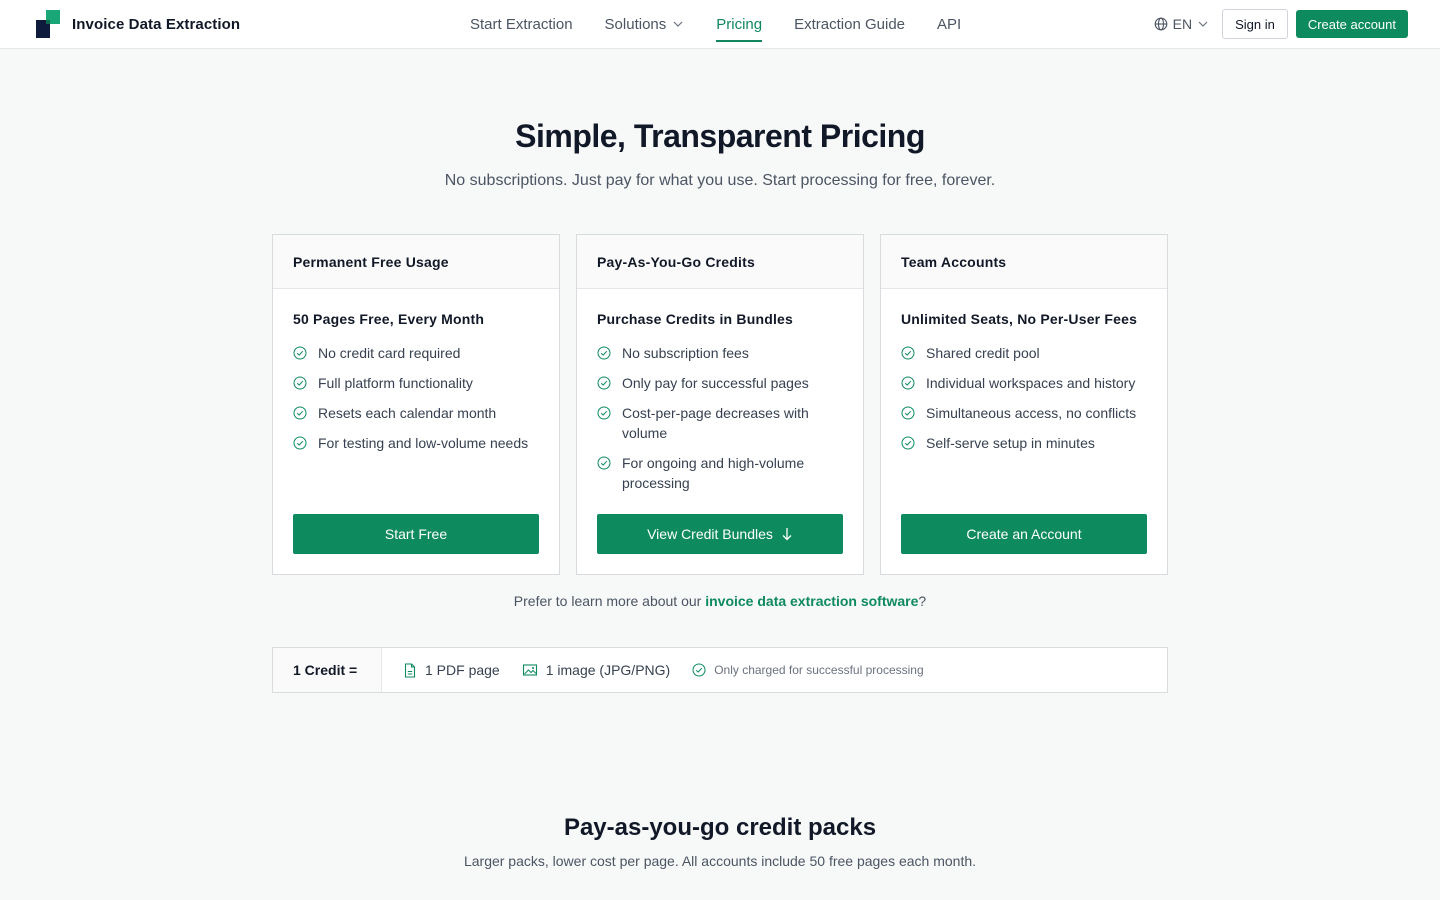 The image size is (1440, 900). What do you see at coordinates (787, 534) in the screenshot?
I see `arrow-down-icon` at bounding box center [787, 534].